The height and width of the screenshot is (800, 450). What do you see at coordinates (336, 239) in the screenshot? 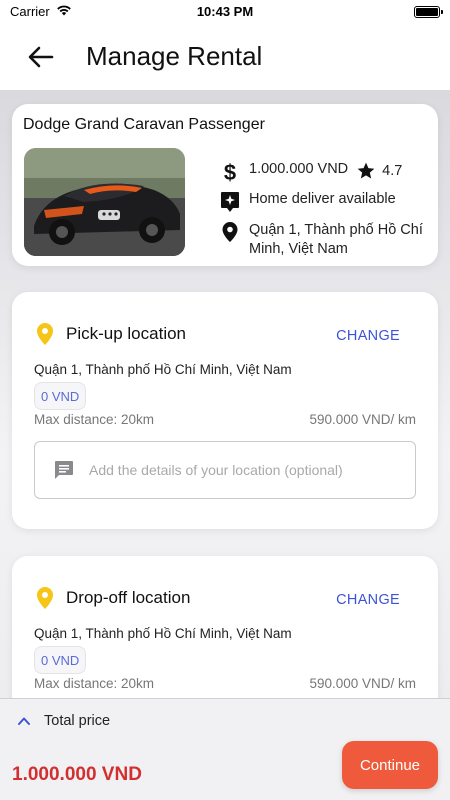
I see `car-location: Quận 1, Thành phố Hồ Chí Minh, Việt Nam` at bounding box center [336, 239].